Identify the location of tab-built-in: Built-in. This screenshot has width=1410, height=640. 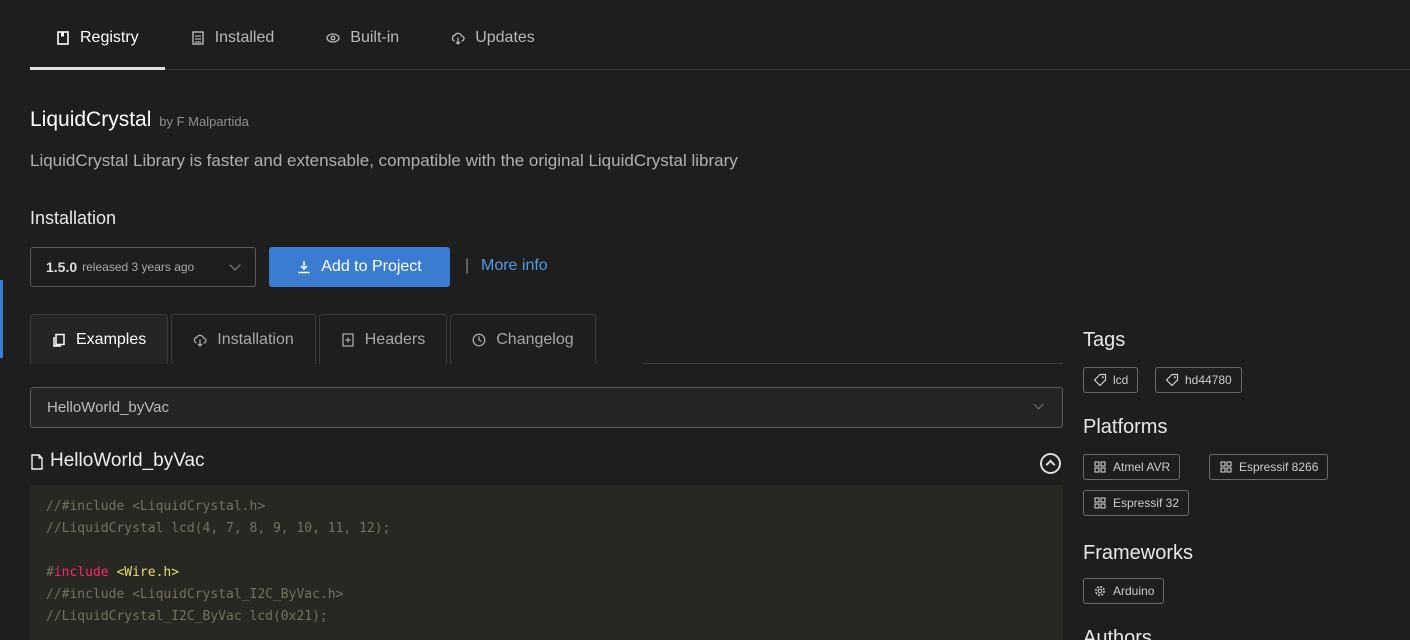
(362, 38).